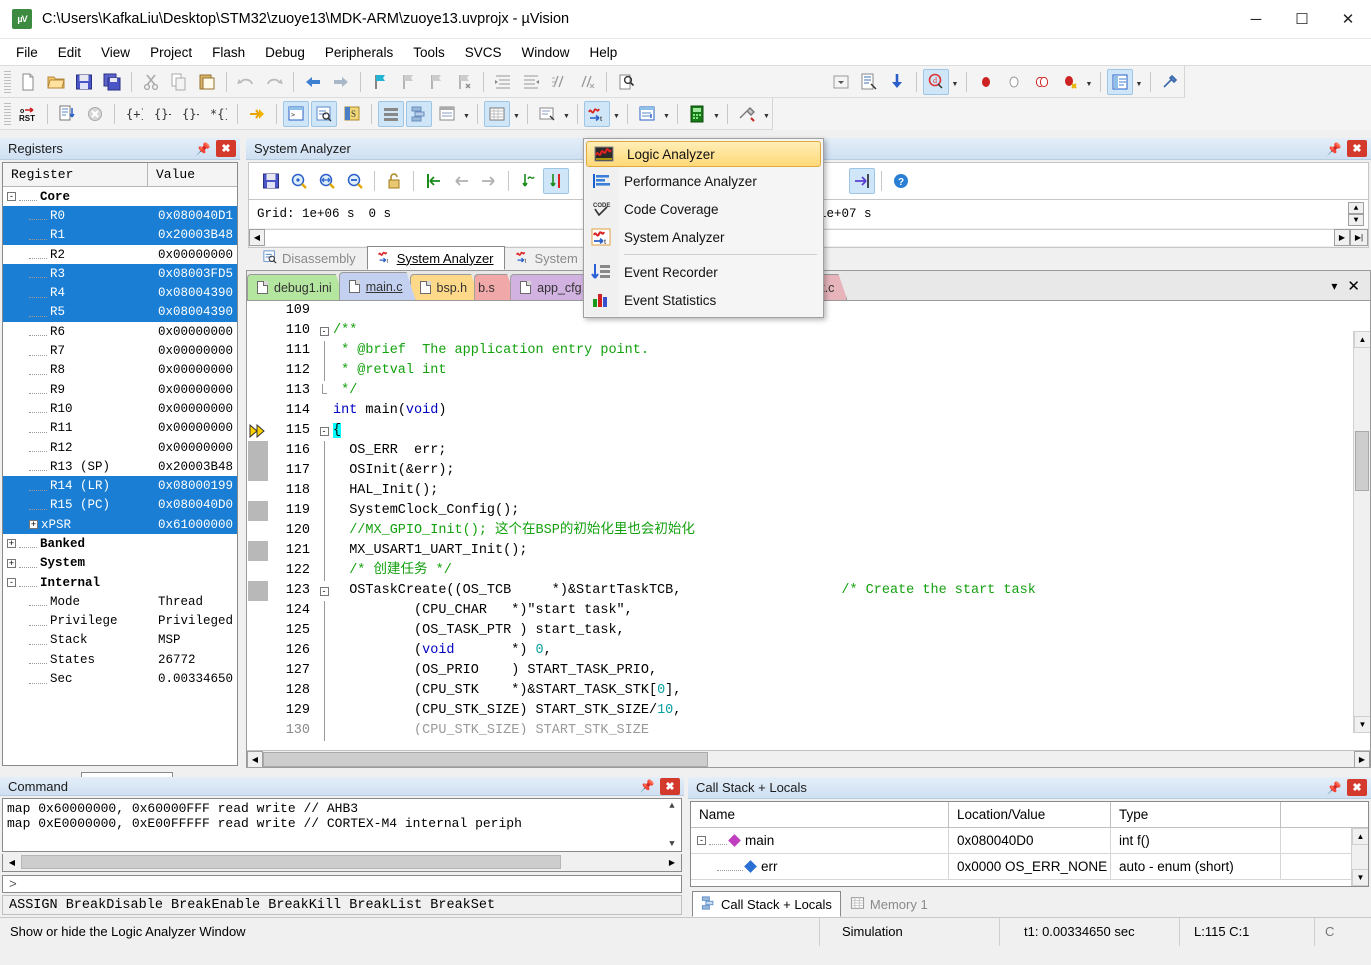 The width and height of the screenshot is (1371, 965). What do you see at coordinates (11, 197) in the screenshot?
I see `tree-expander-icon: -` at bounding box center [11, 197].